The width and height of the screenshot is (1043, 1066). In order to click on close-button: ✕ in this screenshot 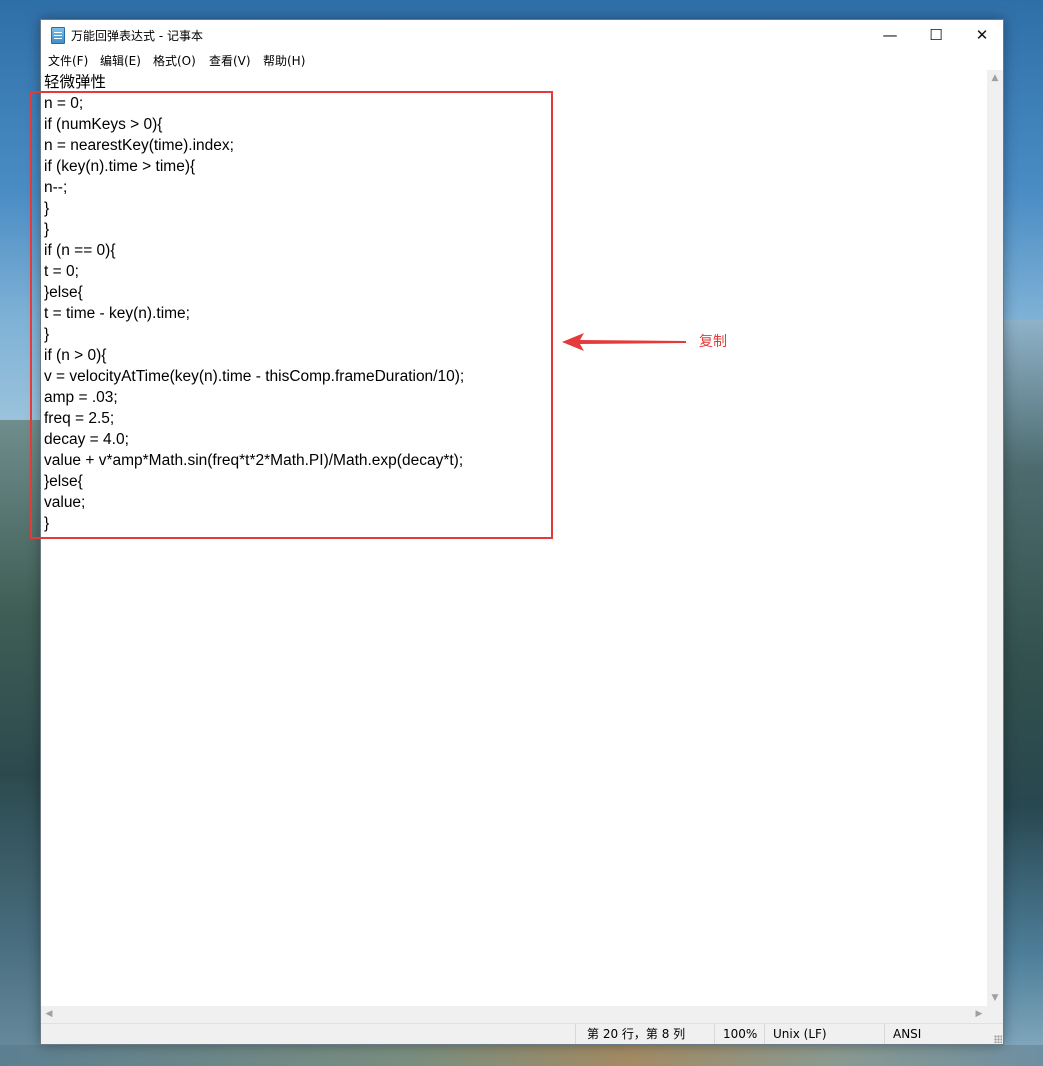, I will do `click(982, 35)`.